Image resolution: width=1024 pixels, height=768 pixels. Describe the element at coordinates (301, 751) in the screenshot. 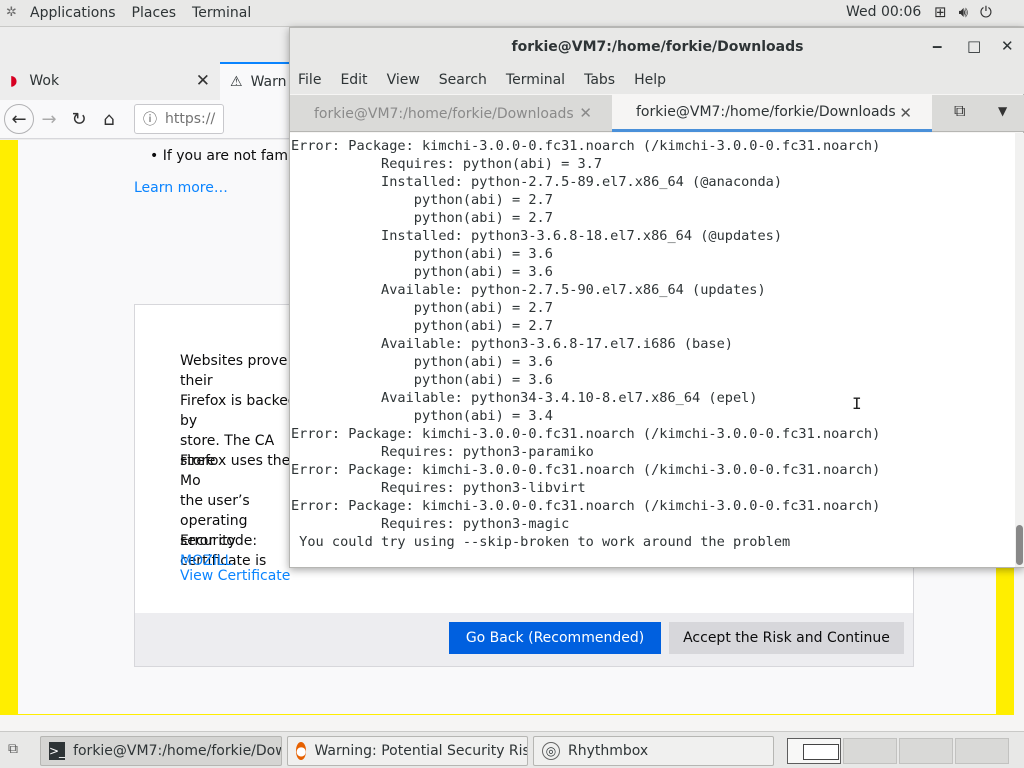

I see `firefox-icon: ●` at that location.